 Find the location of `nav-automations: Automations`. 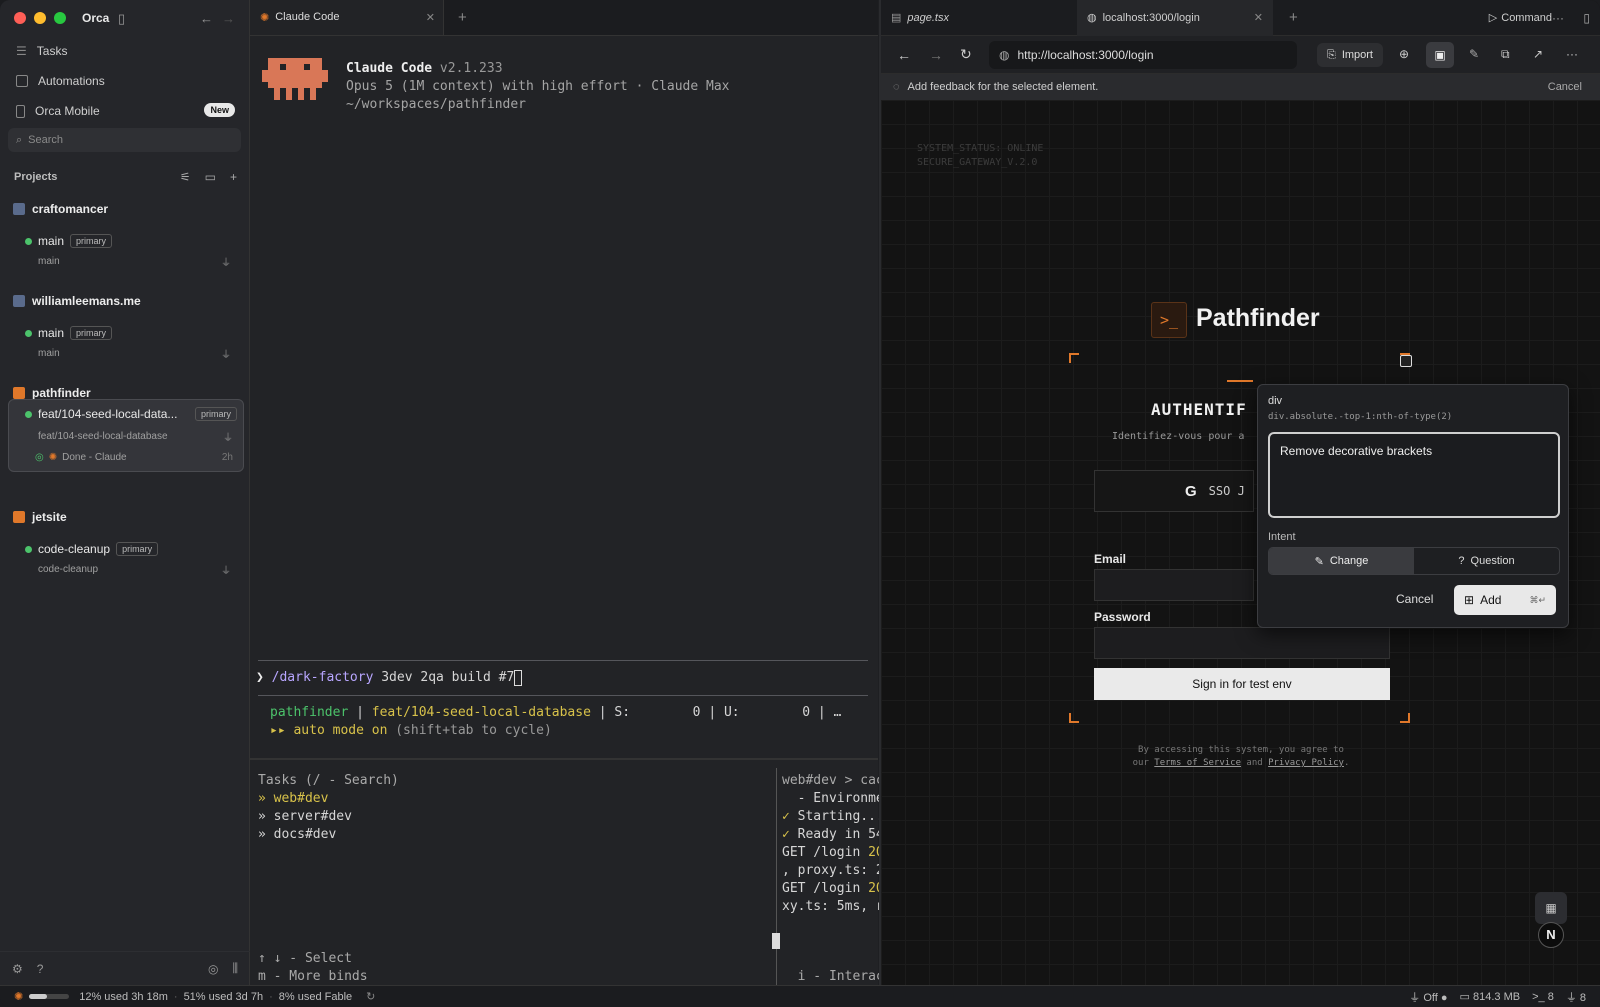

nav-automations: Automations is located at coordinates (124, 81).